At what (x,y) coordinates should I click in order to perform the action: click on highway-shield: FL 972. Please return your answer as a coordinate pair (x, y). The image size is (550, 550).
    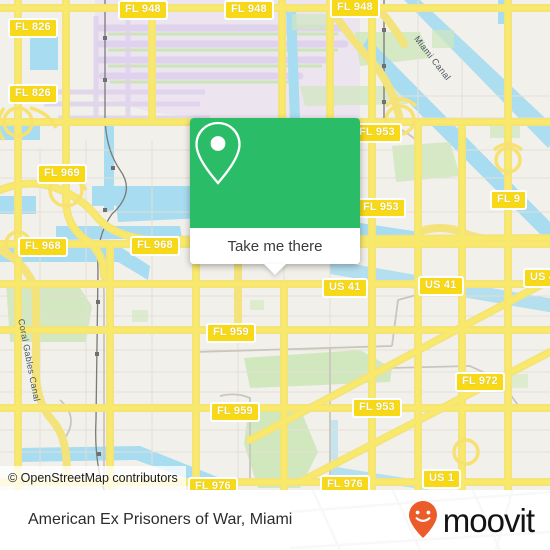
    Looking at the image, I should click on (480, 382).